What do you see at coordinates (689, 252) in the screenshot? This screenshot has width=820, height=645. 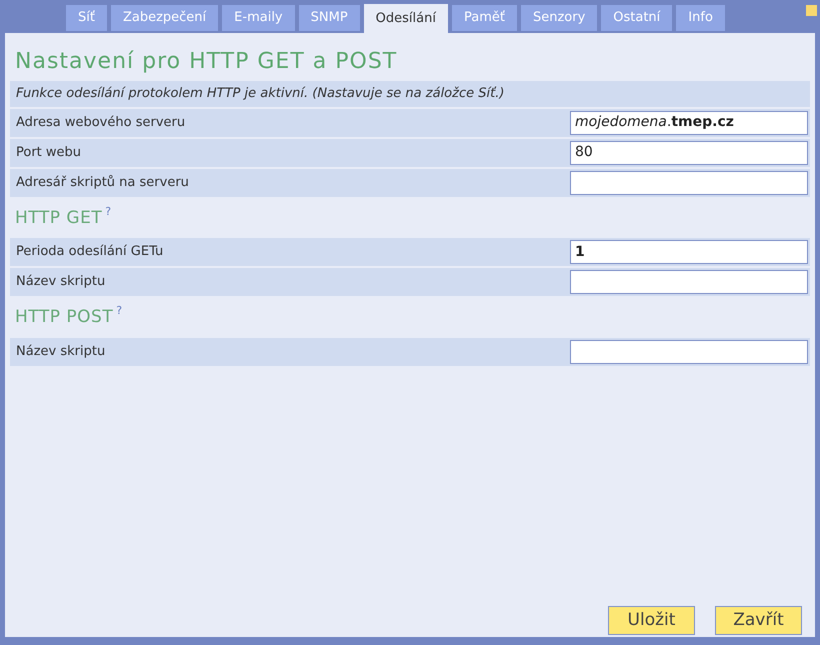 I see `text-field: 1` at bounding box center [689, 252].